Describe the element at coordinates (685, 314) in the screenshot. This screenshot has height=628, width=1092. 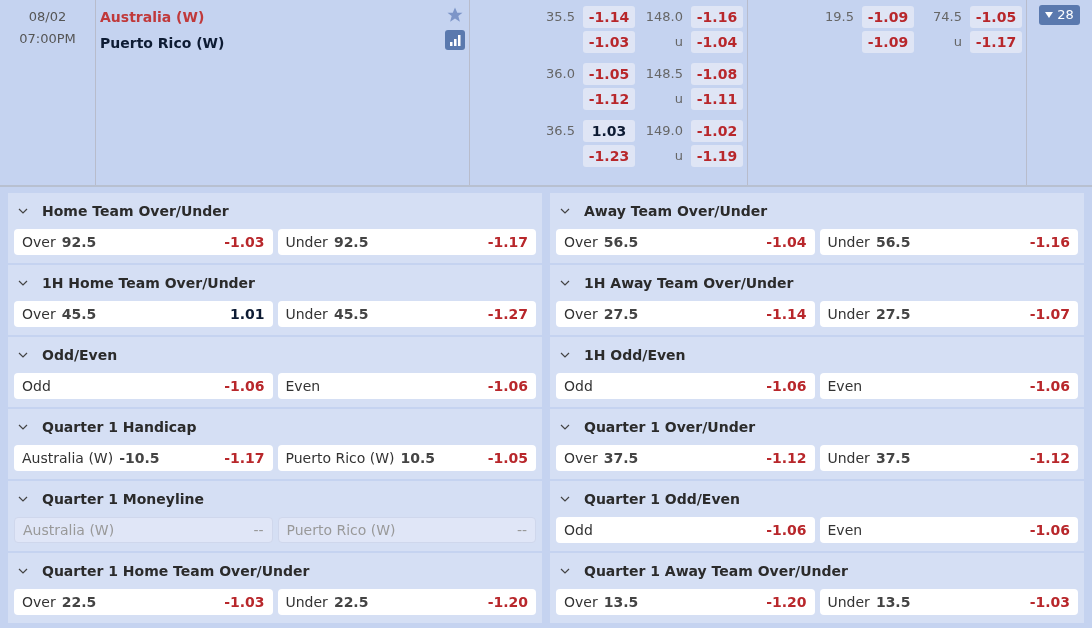
I see `bet-option-button: Over 27.5 -1.14` at that location.